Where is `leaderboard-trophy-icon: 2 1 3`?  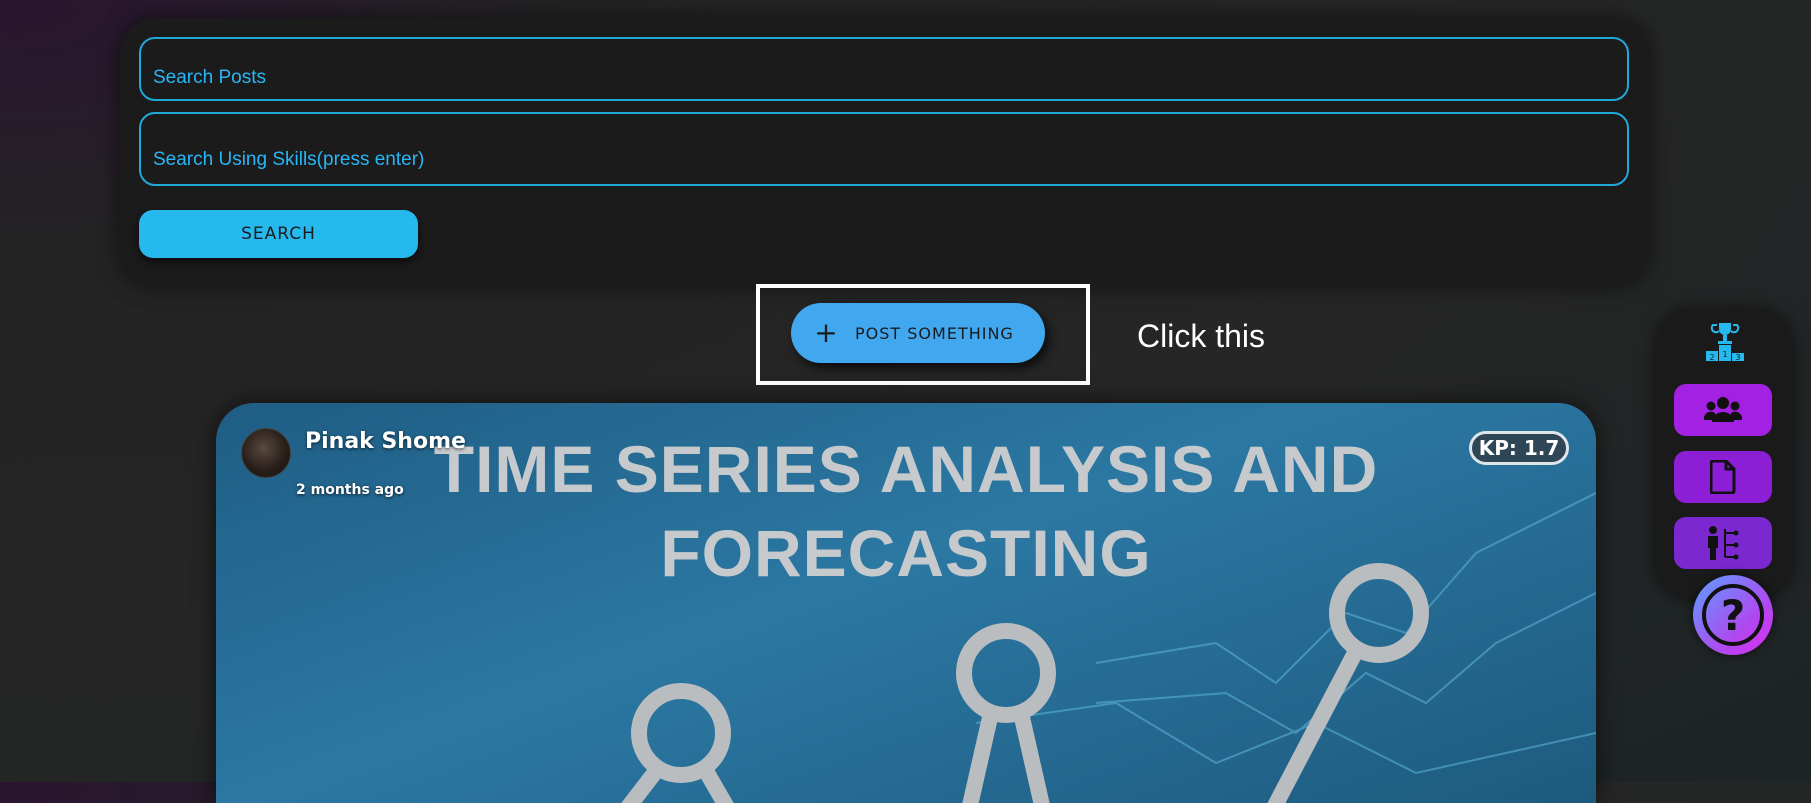
leaderboard-trophy-icon: 2 1 3 is located at coordinates (1725, 344).